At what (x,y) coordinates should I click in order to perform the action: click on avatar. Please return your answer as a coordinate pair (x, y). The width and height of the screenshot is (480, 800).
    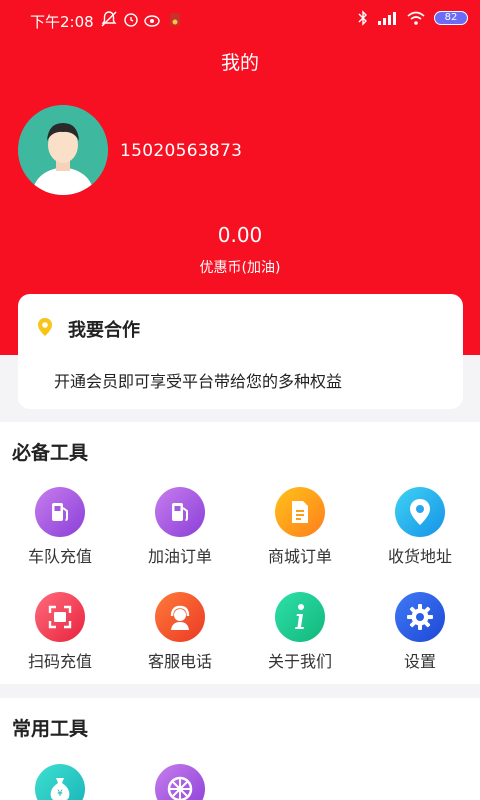
    Looking at the image, I should click on (63, 150).